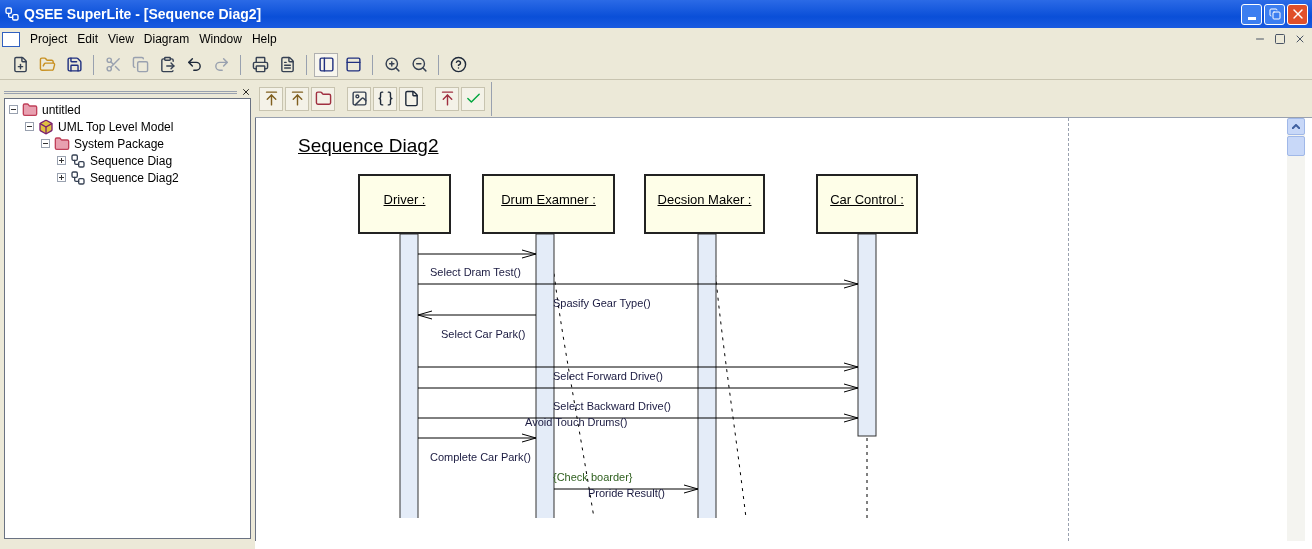 The width and height of the screenshot is (1312, 549). Describe the element at coordinates (404, 198) in the screenshot. I see `actor-name: Driver :` at that location.